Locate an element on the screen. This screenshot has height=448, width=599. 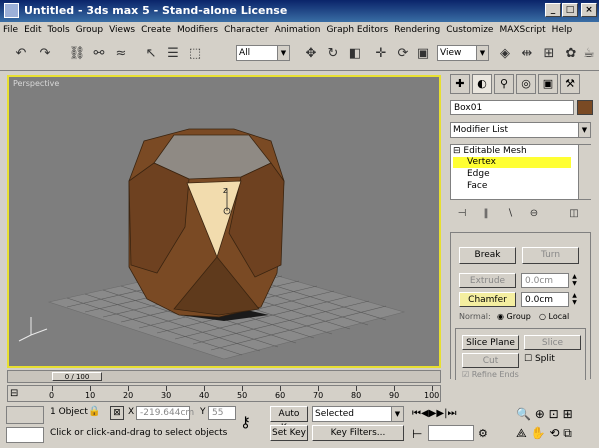
pan-icon: ✋ is located at coordinates (538, 433).